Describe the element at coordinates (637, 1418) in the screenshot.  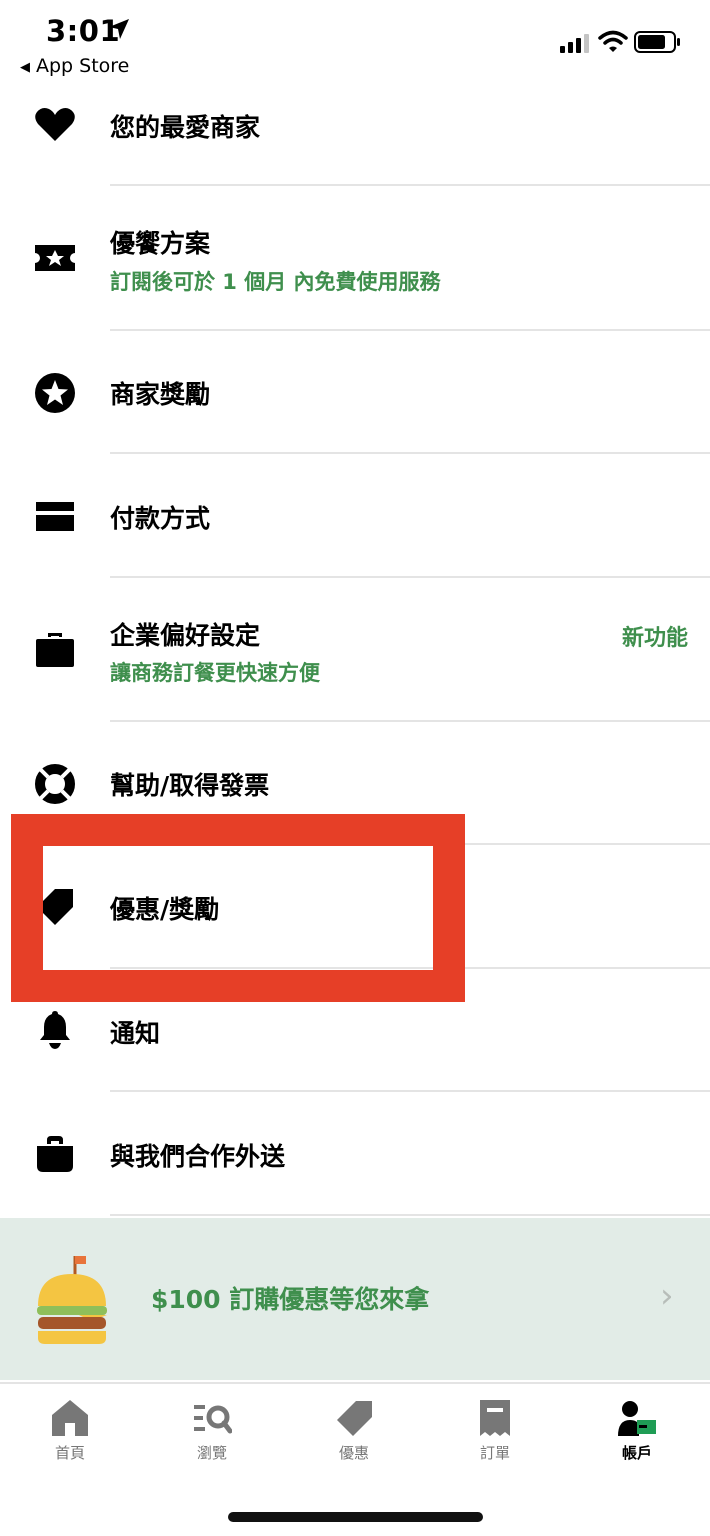
I see `account-icon` at that location.